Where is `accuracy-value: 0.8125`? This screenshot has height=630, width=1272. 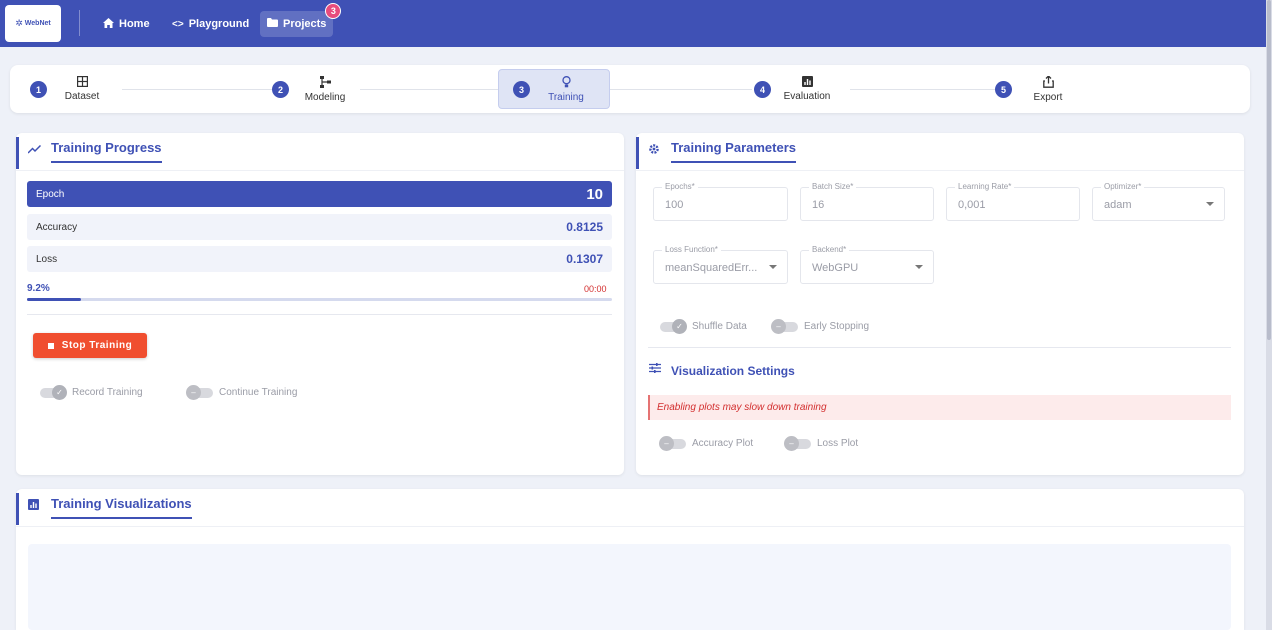
accuracy-value: 0.8125 is located at coordinates (584, 227).